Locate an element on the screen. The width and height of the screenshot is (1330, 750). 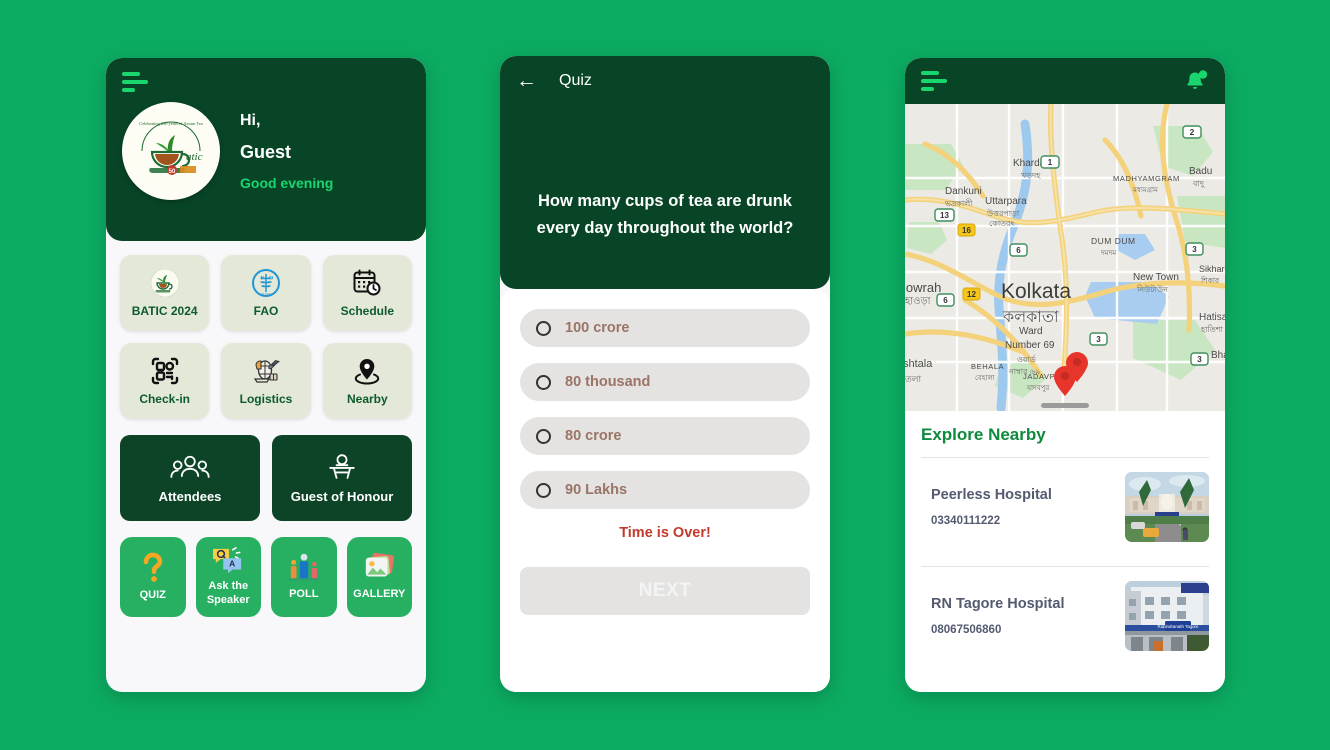
tile-fao: F O FIAT PANIS FAO is located at coordinates (266, 293).